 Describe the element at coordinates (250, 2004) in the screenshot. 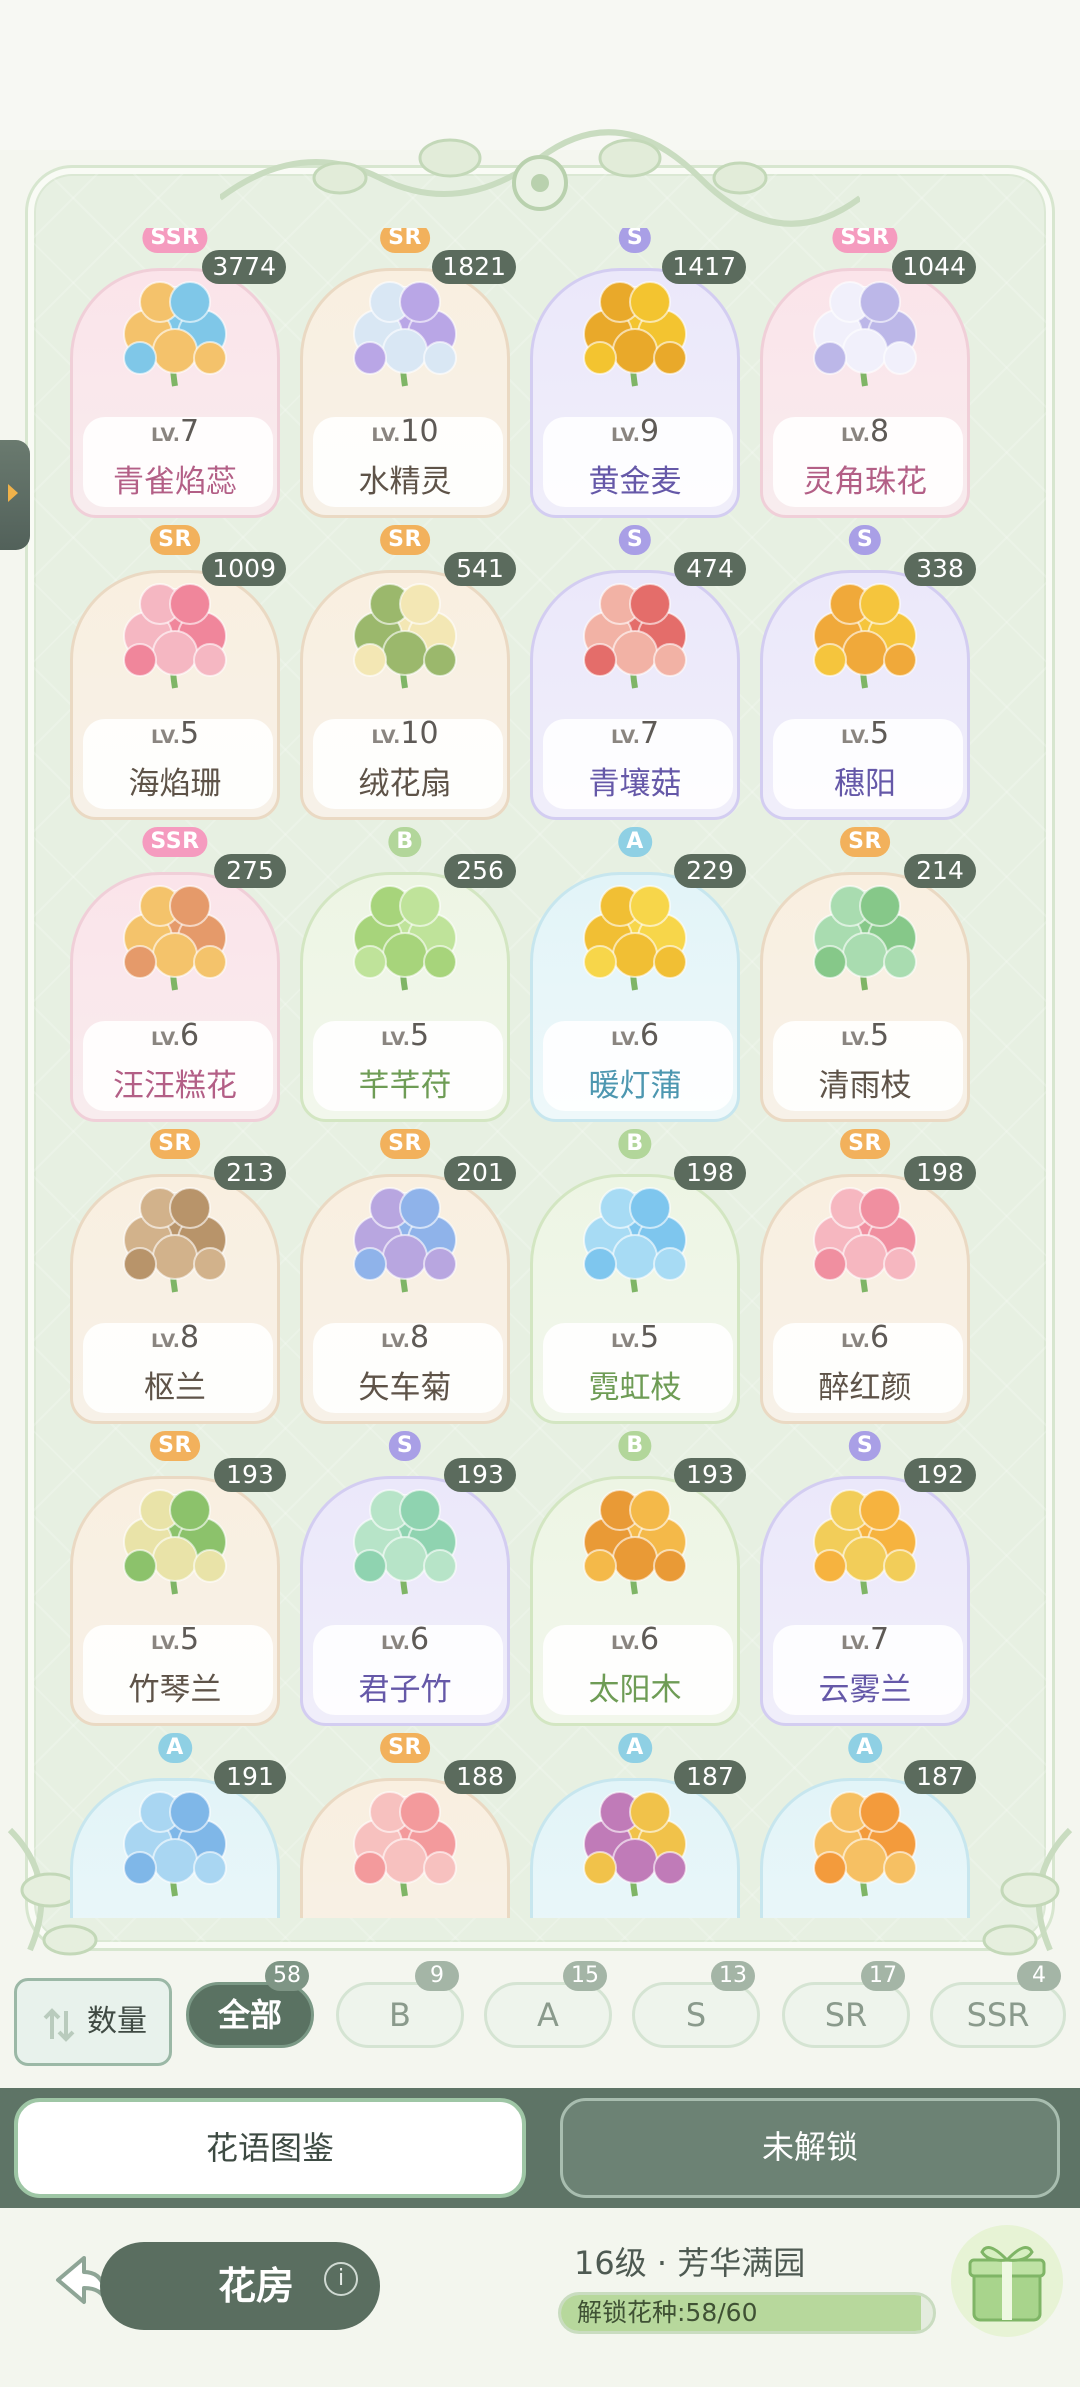

I see `filter-chip-all: 全部 58` at that location.